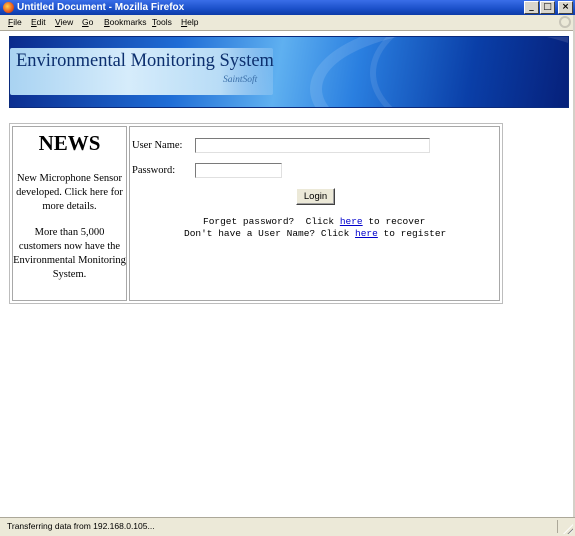 The height and width of the screenshot is (536, 575). I want to click on menu-file: File, so click(15, 22).